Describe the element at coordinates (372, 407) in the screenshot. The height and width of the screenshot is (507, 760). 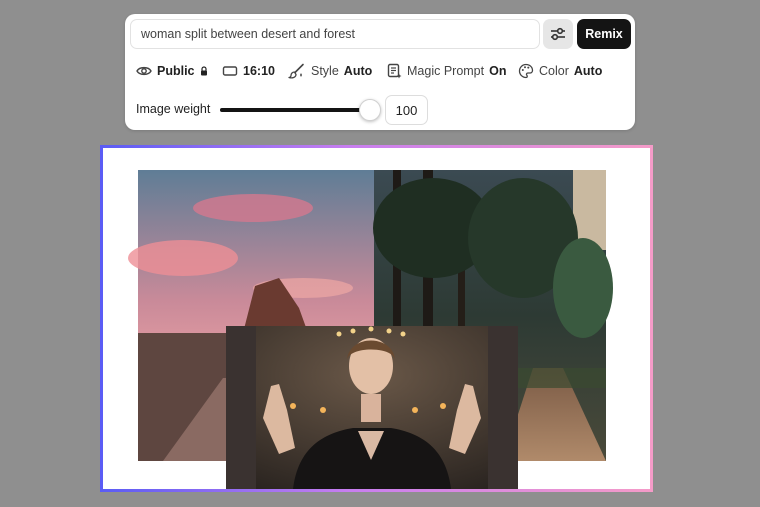
I see `portrait-image` at that location.